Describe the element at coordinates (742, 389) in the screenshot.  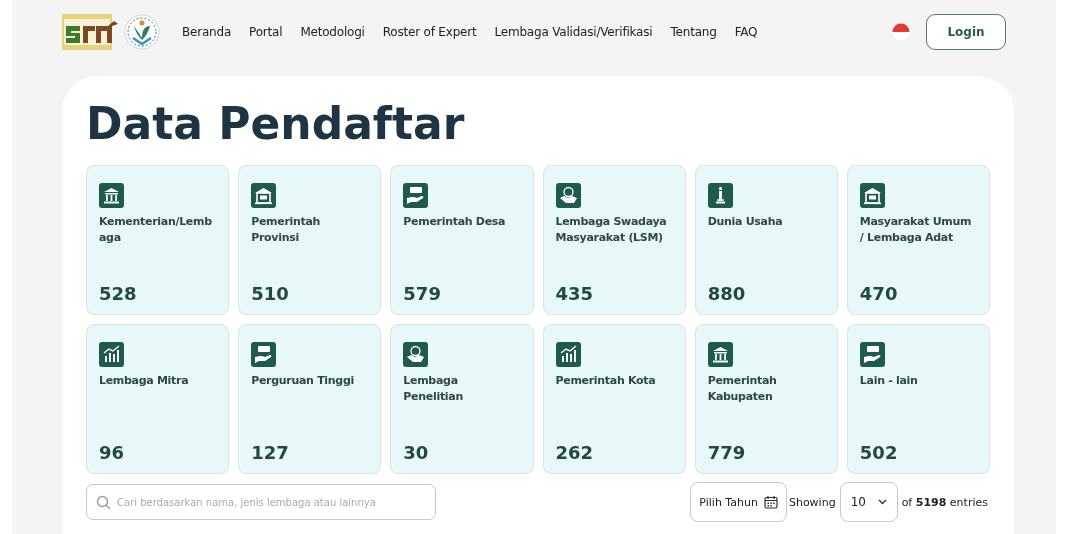
I see `category-label: Pemerintah Kabupaten` at that location.